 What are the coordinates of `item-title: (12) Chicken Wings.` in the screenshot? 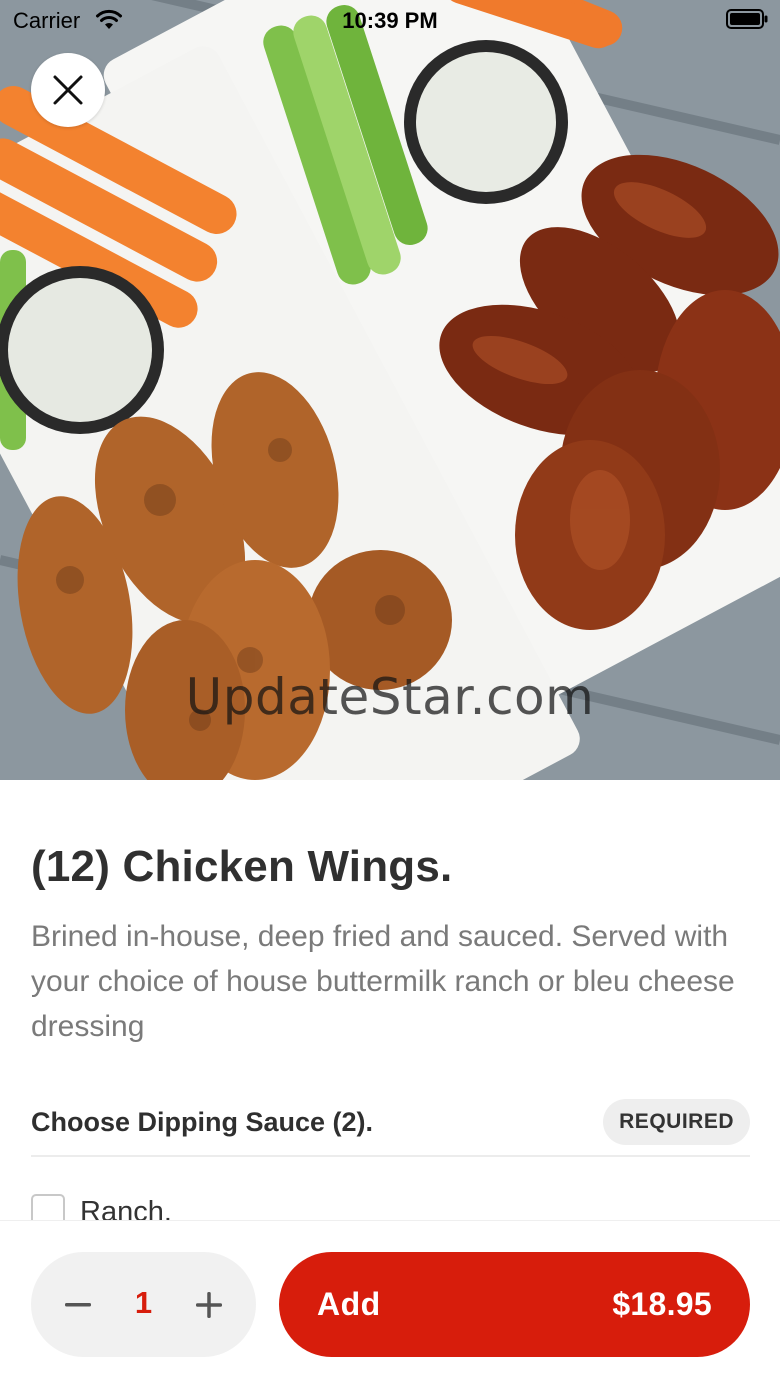 It's located at (242, 866).